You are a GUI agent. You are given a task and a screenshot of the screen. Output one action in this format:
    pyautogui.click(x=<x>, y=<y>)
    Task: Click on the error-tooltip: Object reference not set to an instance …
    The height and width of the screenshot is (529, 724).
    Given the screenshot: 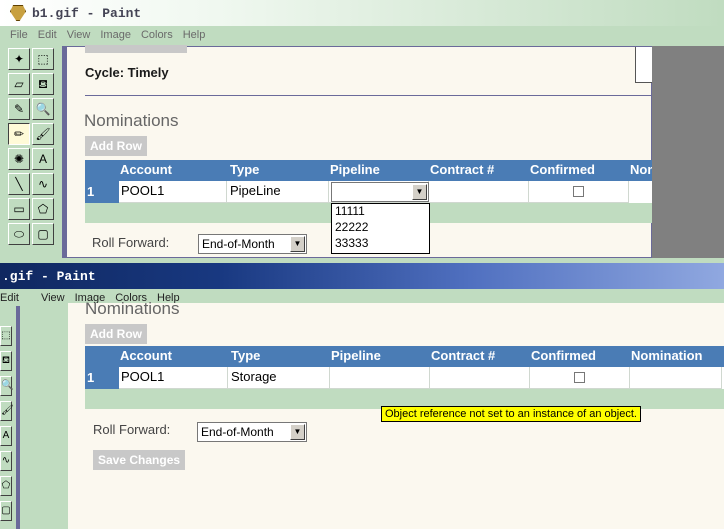 What is the action you would take?
    pyautogui.click(x=511, y=414)
    